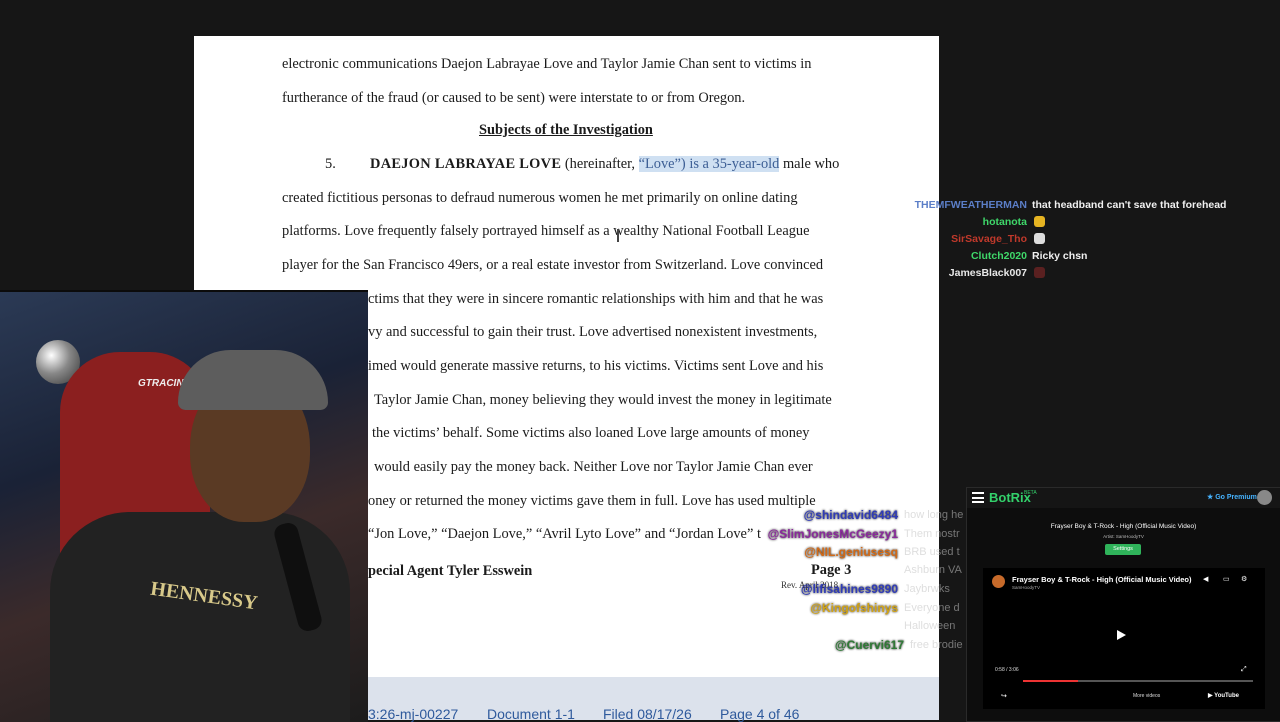 The height and width of the screenshot is (722, 1280). Describe the element at coordinates (600, 164) in the screenshot. I see `paragraph-intro: (hereinafter,` at that location.